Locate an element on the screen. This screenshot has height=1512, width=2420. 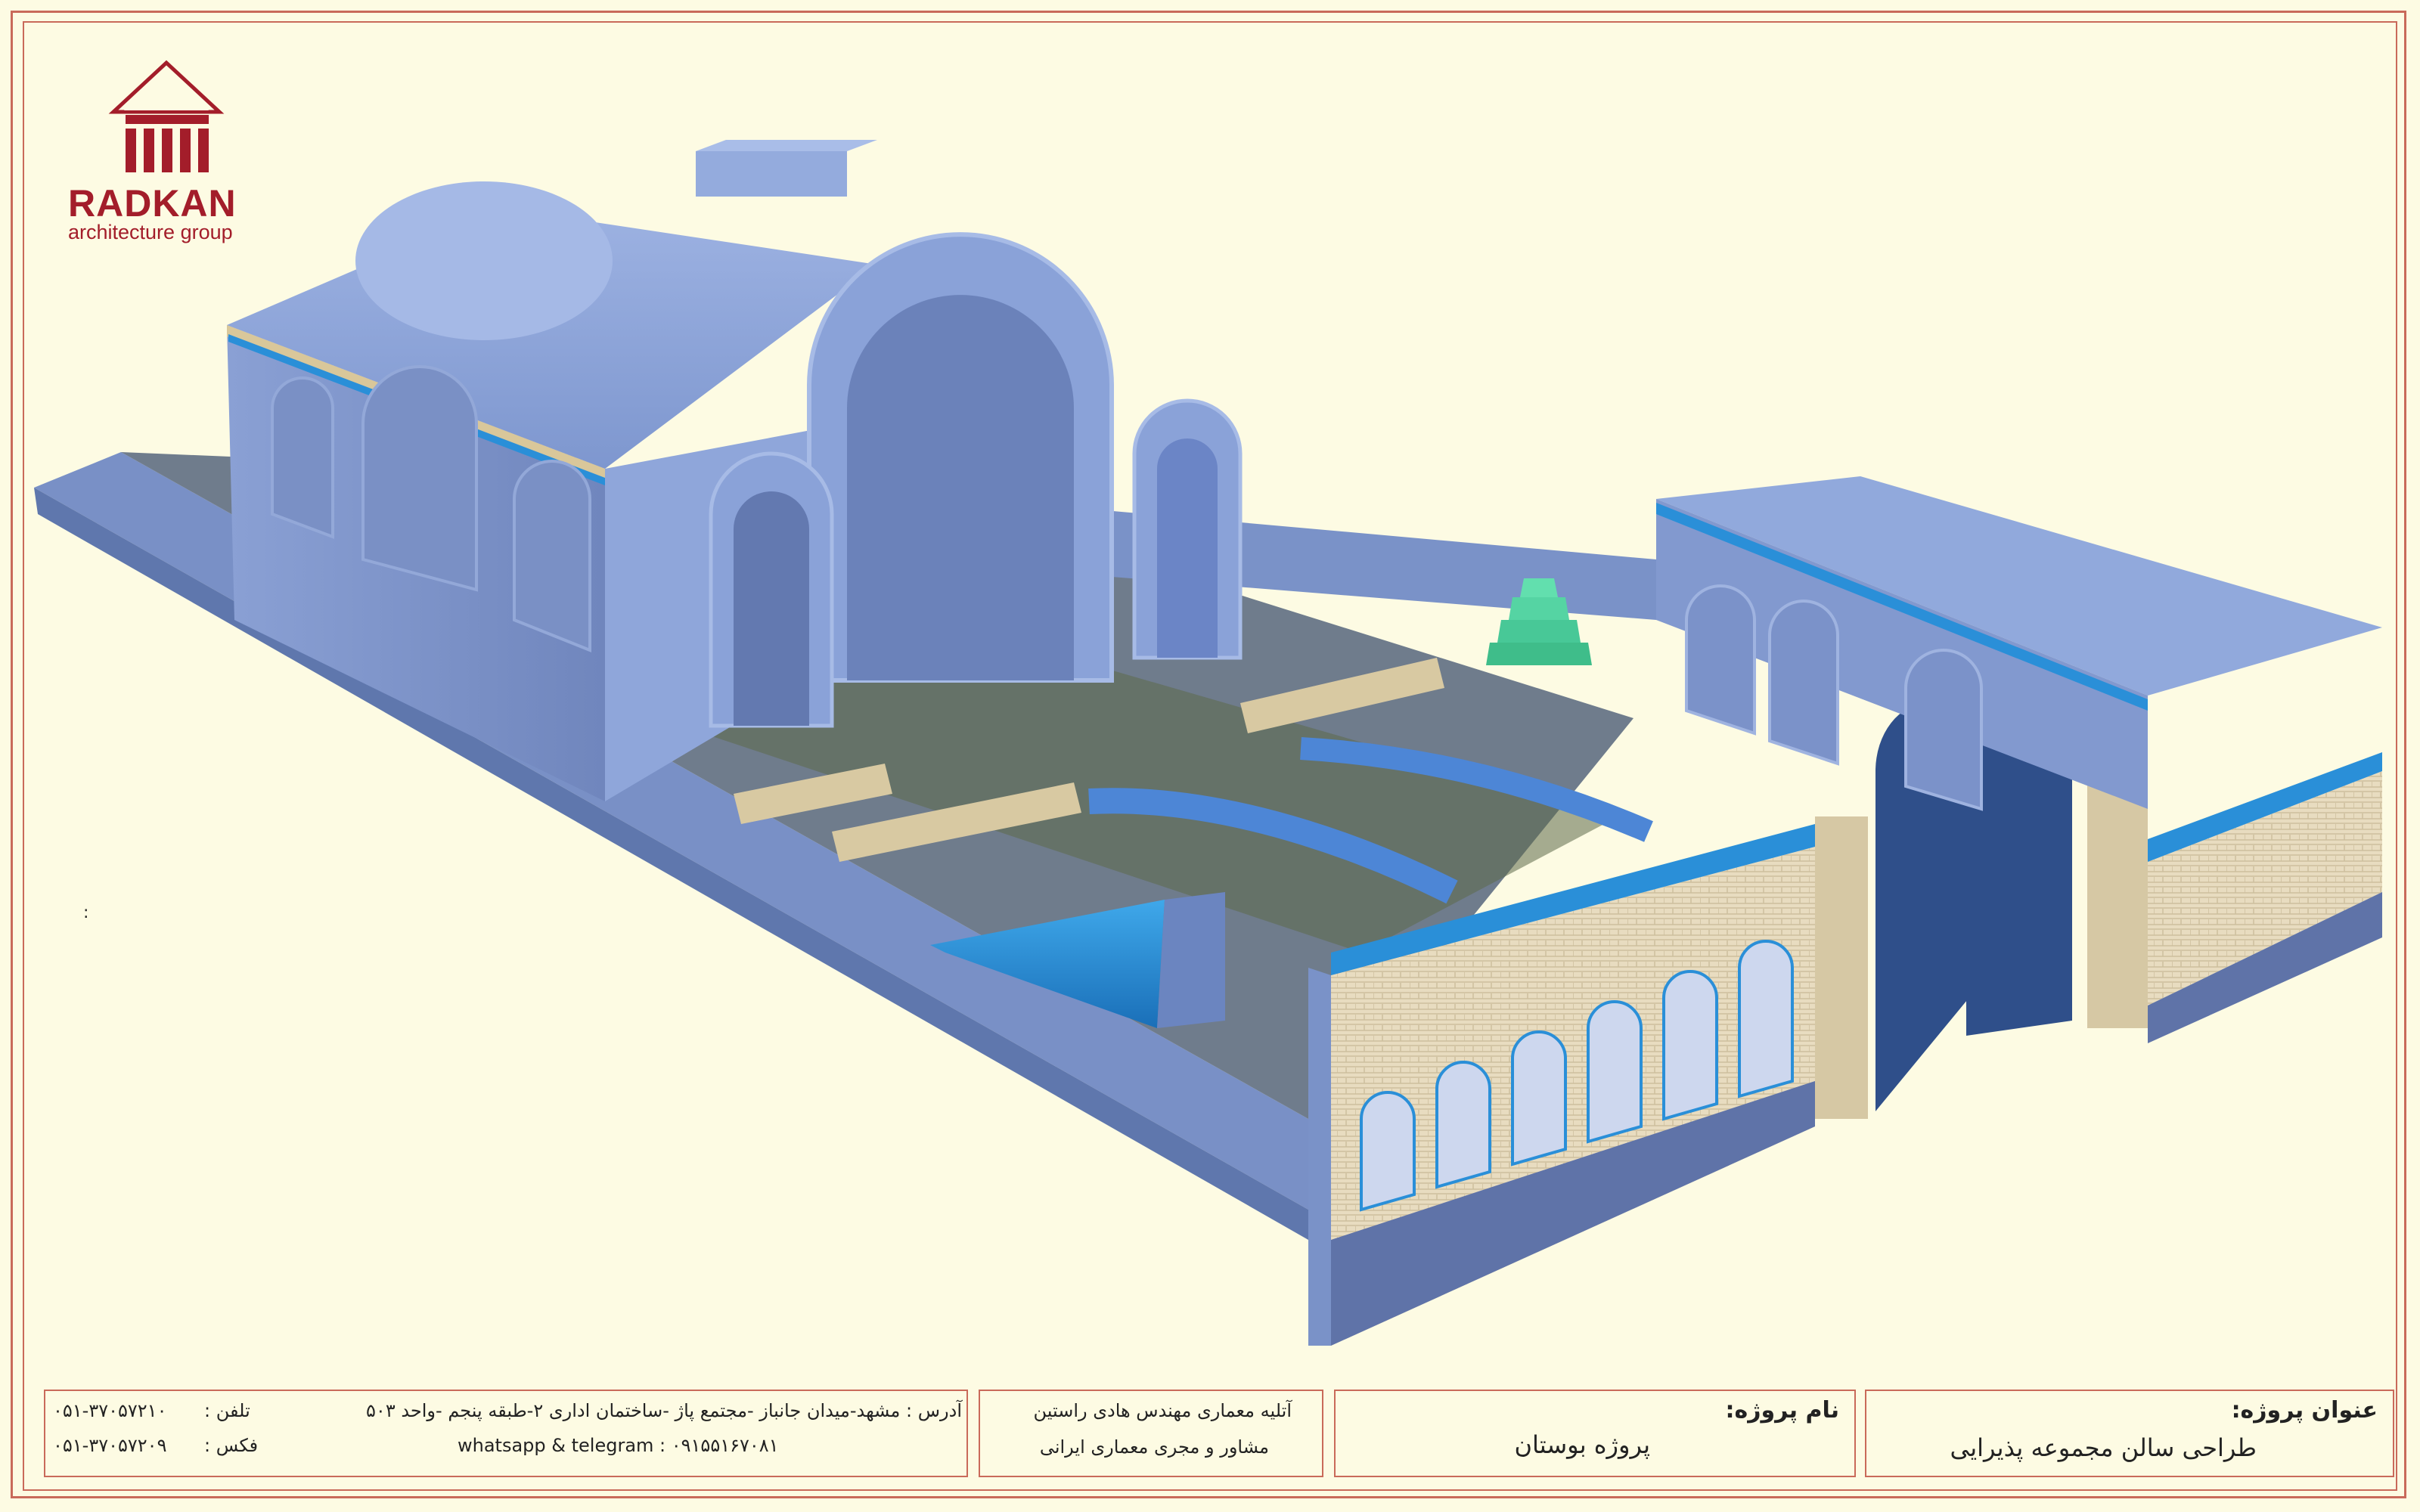
project-name-label: نام پروژه: is located at coordinates (1782, 1410).